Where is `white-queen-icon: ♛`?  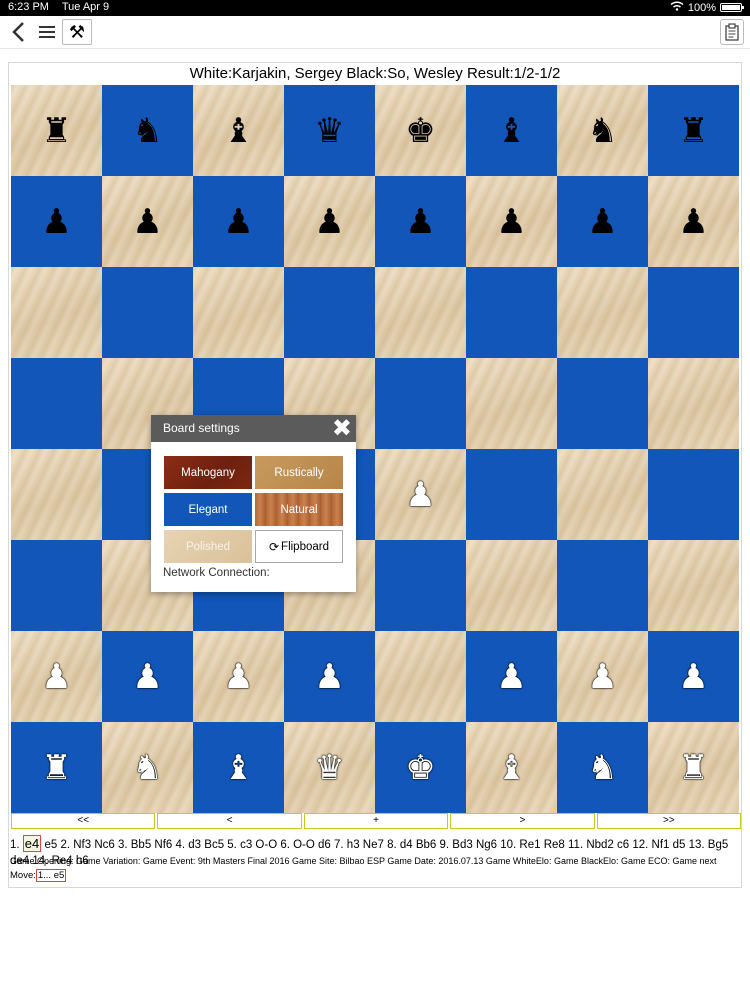 white-queen-icon: ♛ is located at coordinates (329, 768).